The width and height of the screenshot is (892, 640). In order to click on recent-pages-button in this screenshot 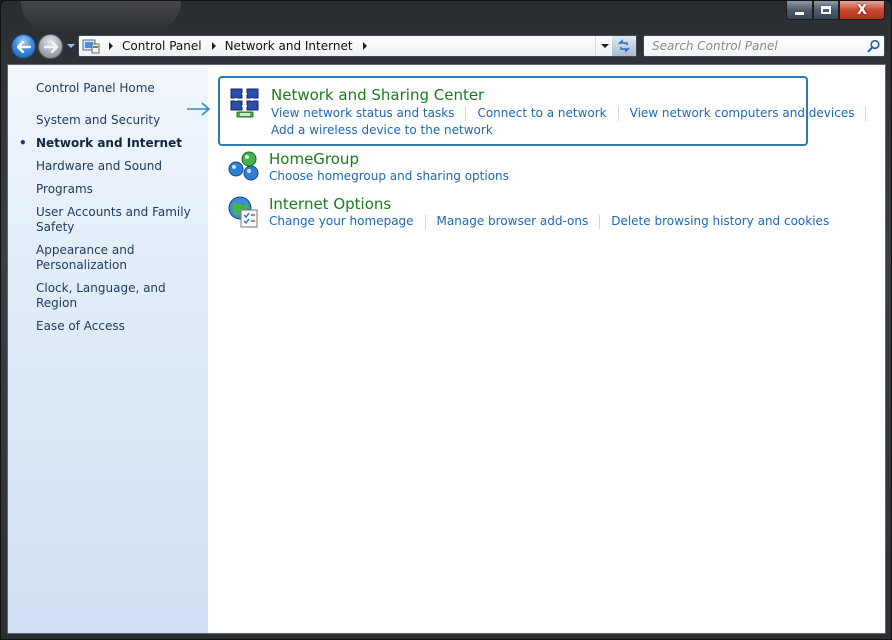, I will do `click(71, 46)`.